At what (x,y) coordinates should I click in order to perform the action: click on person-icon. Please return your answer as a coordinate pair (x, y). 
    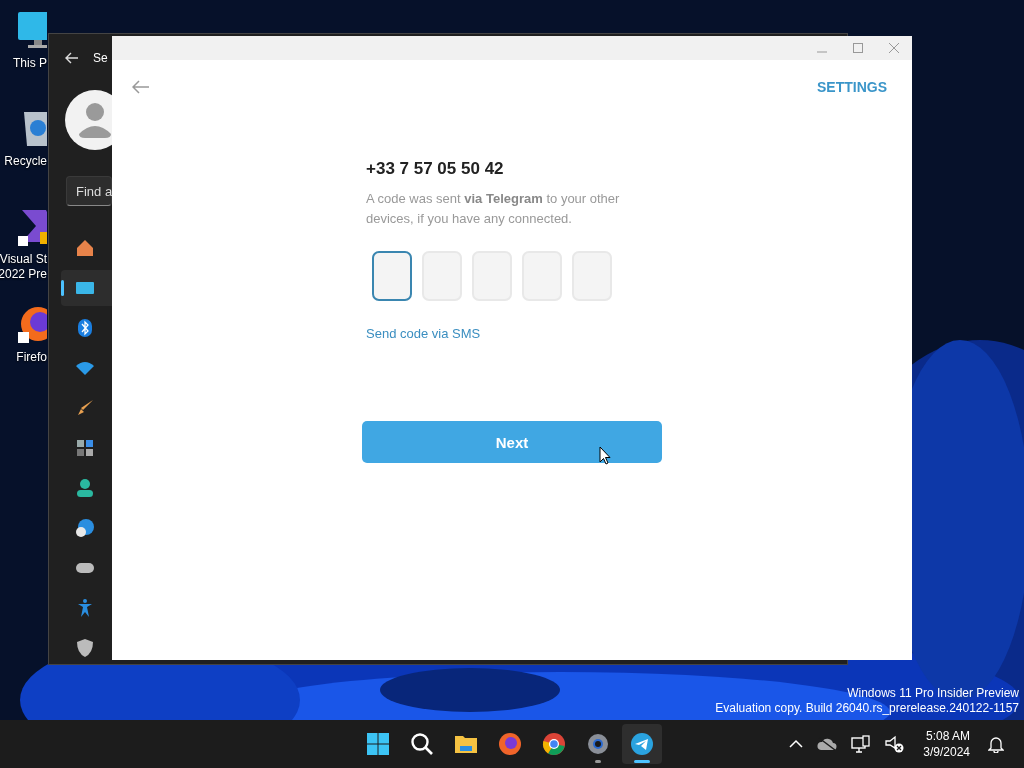
    Looking at the image, I should click on (85, 488).